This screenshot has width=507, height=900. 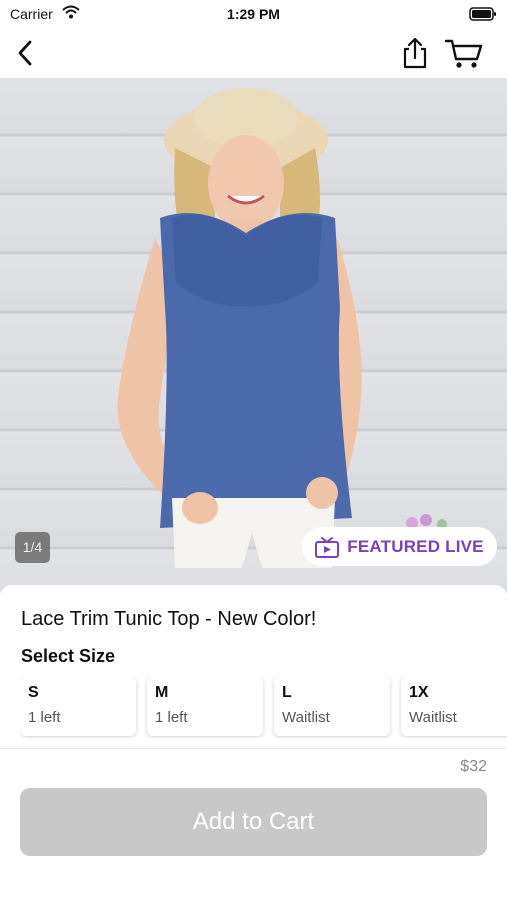 What do you see at coordinates (253, 822) in the screenshot?
I see `add-to-cart-button: Add to Cart` at bounding box center [253, 822].